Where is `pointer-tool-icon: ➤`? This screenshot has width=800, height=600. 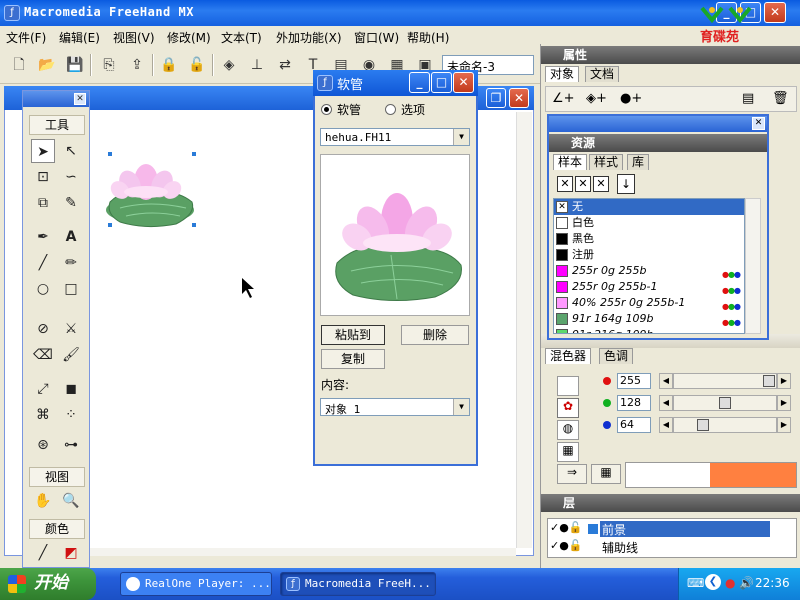
pointer-tool-icon: ➤ is located at coordinates (43, 151).